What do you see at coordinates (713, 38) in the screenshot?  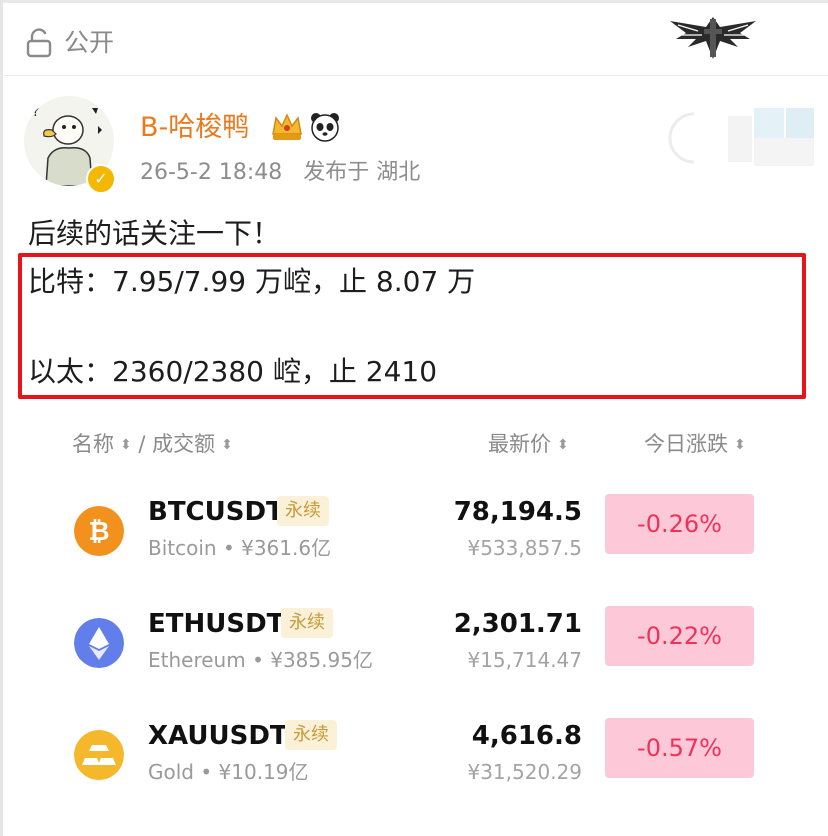 I see `winged-cross-emblem-icon` at bounding box center [713, 38].